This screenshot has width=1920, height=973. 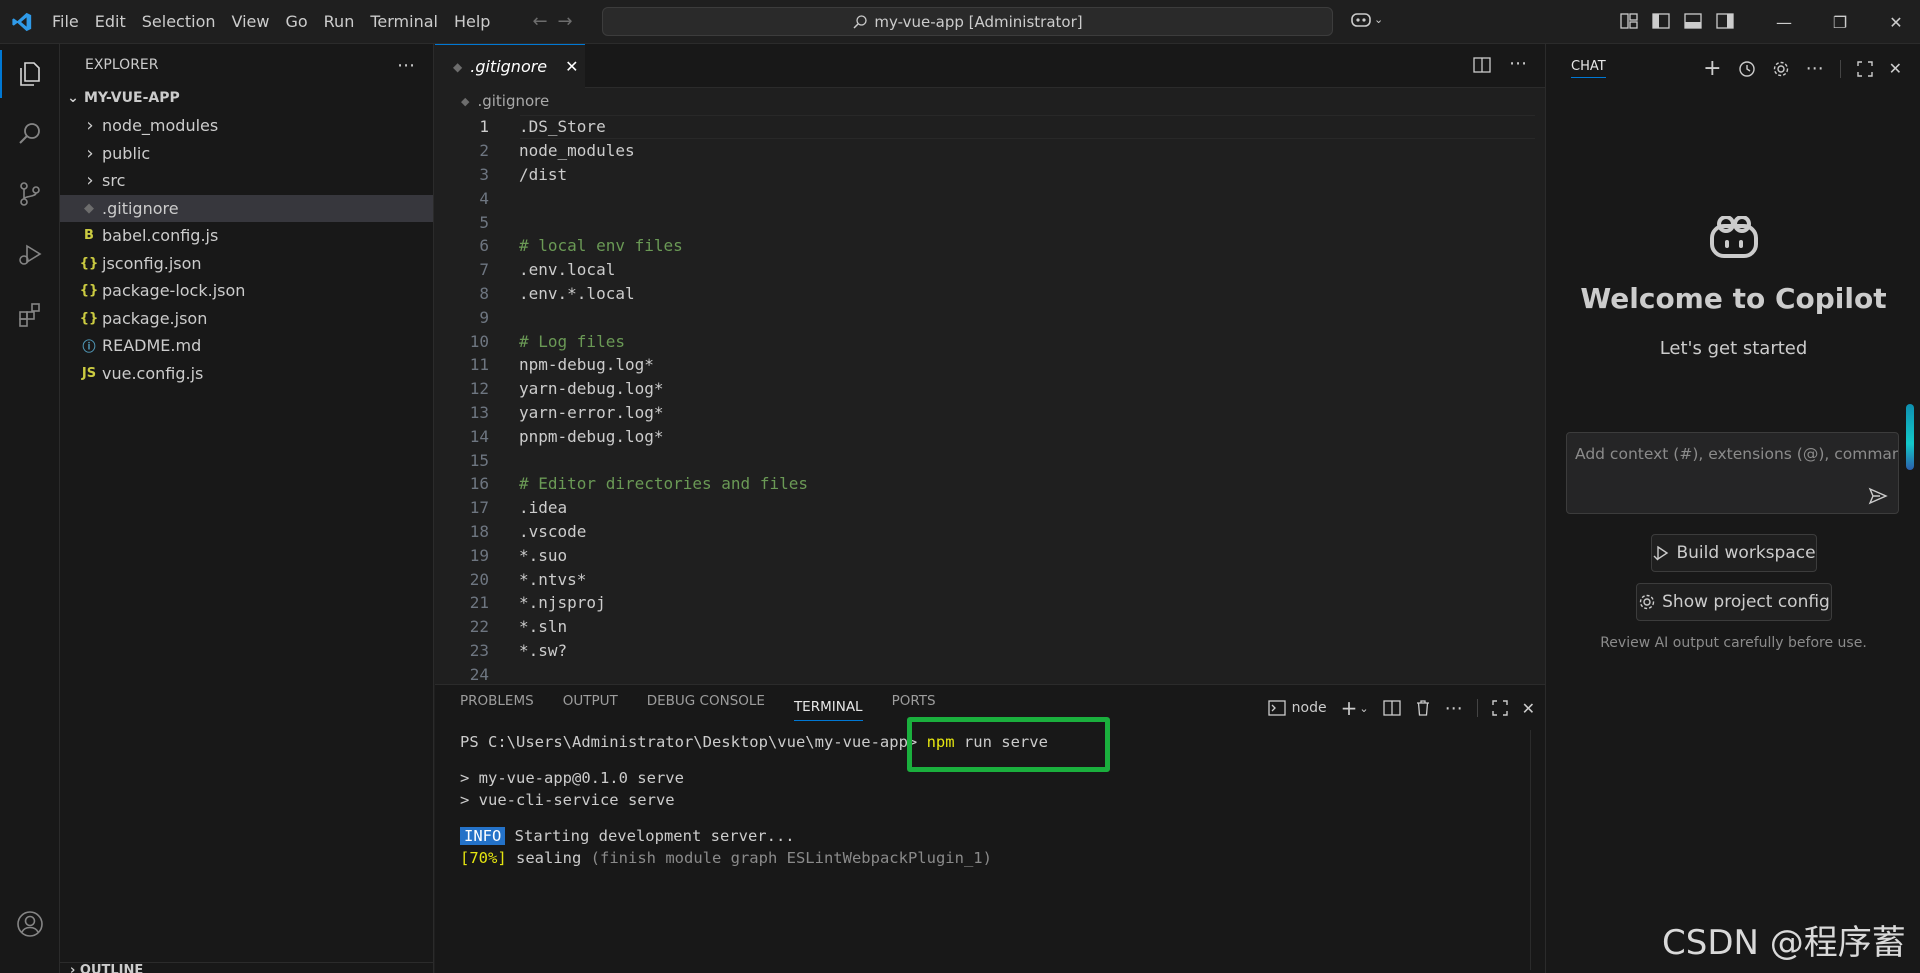 What do you see at coordinates (1815, 68) in the screenshot?
I see `chat-more-icon: ⋯` at bounding box center [1815, 68].